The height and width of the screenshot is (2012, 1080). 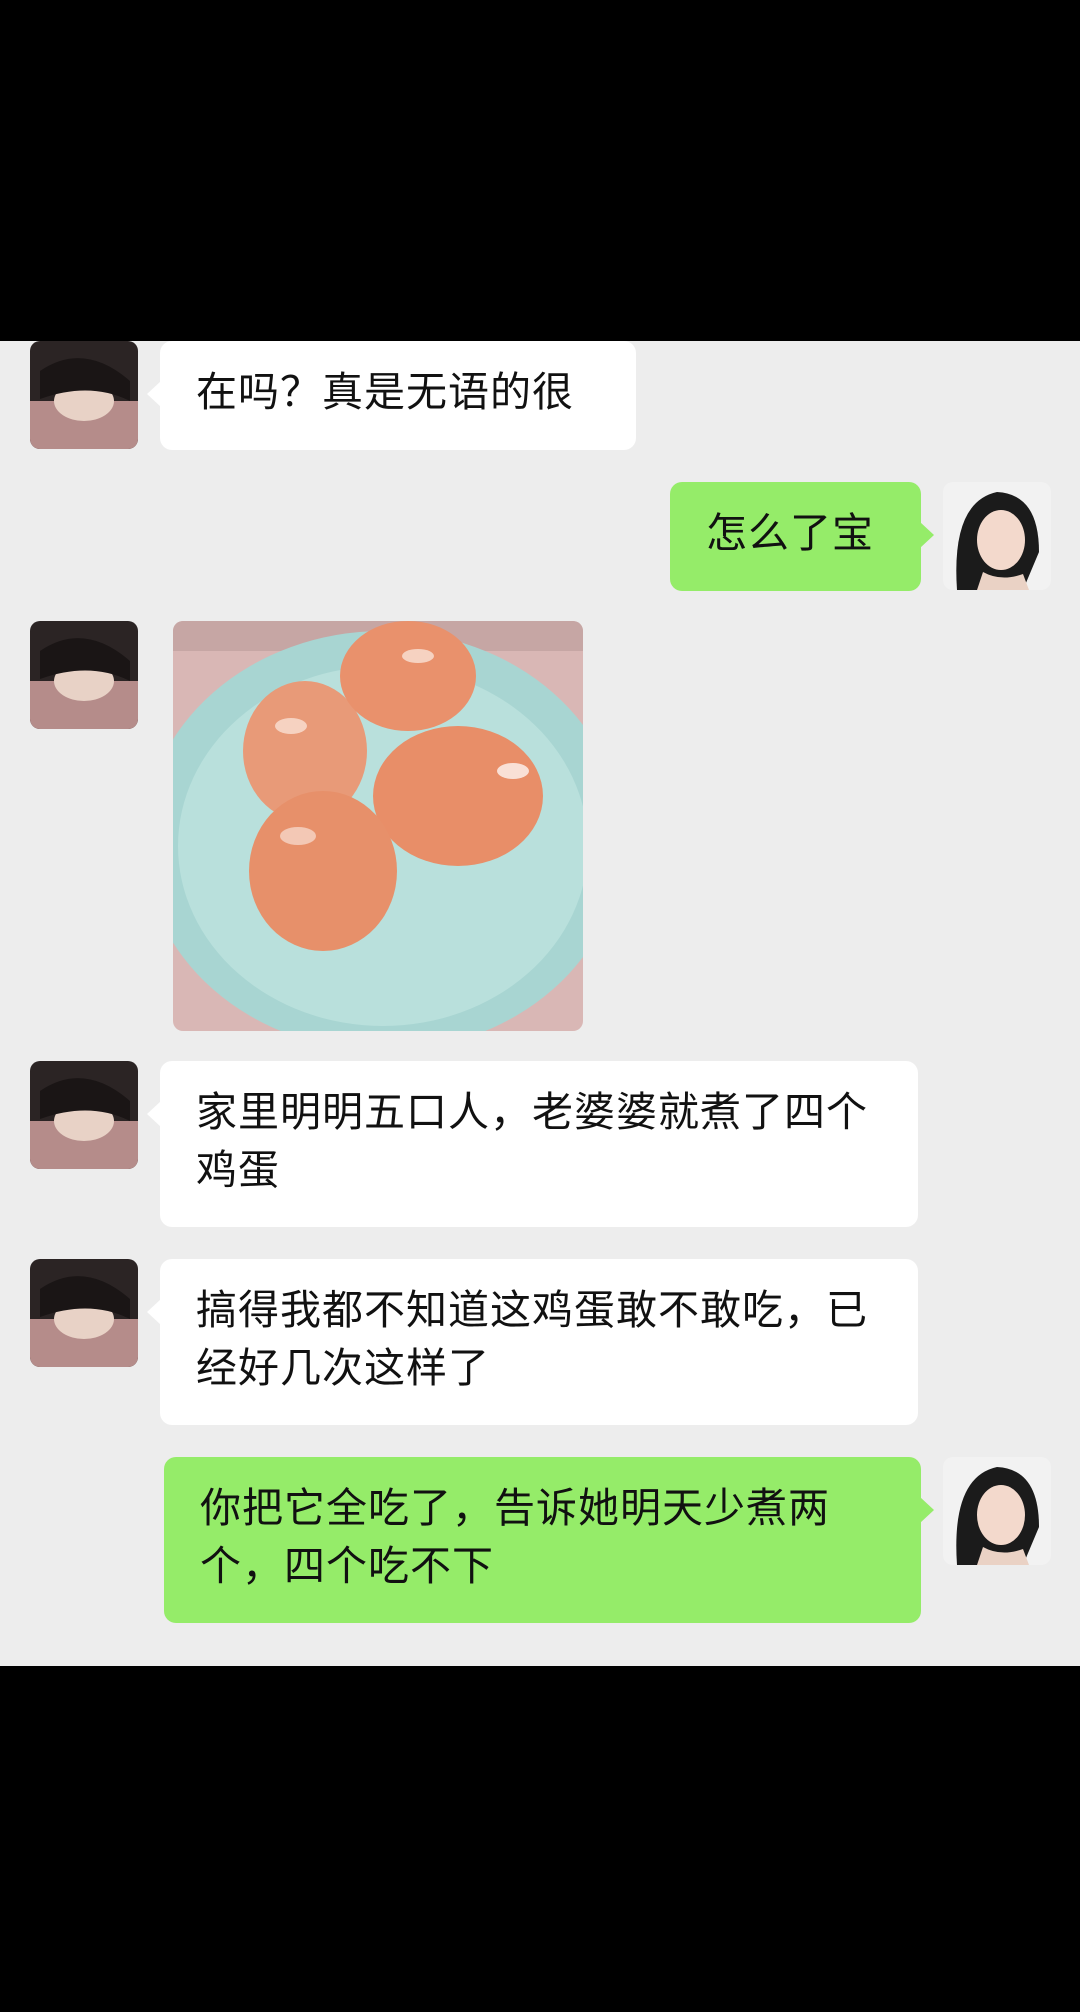 What do you see at coordinates (385, 392) in the screenshot?
I see `message-text: 在吗？真是无语的很` at bounding box center [385, 392].